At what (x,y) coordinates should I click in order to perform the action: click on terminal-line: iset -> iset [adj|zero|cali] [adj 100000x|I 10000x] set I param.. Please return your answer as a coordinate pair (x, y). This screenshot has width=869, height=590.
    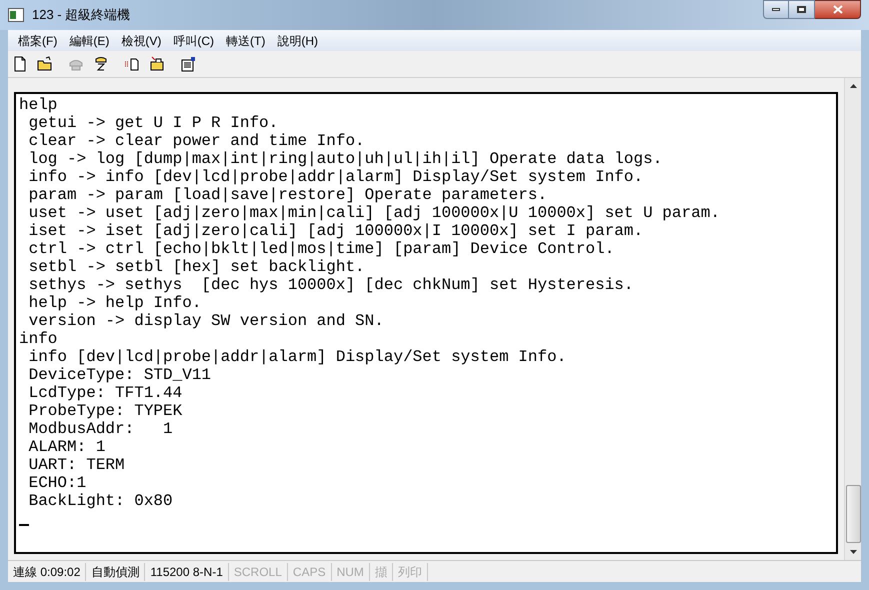
    Looking at the image, I should click on (336, 231).